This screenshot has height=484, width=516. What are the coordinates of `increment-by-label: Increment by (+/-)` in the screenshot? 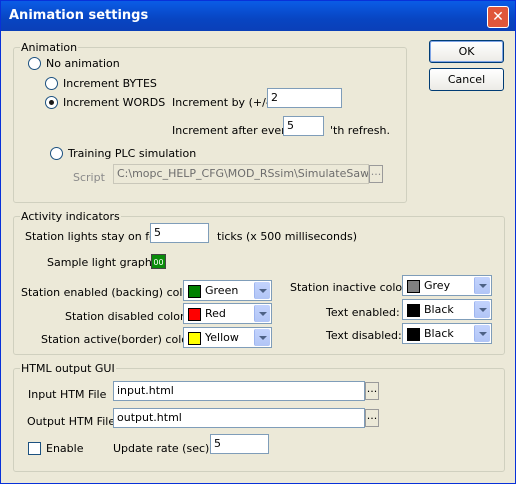 It's located at (223, 102).